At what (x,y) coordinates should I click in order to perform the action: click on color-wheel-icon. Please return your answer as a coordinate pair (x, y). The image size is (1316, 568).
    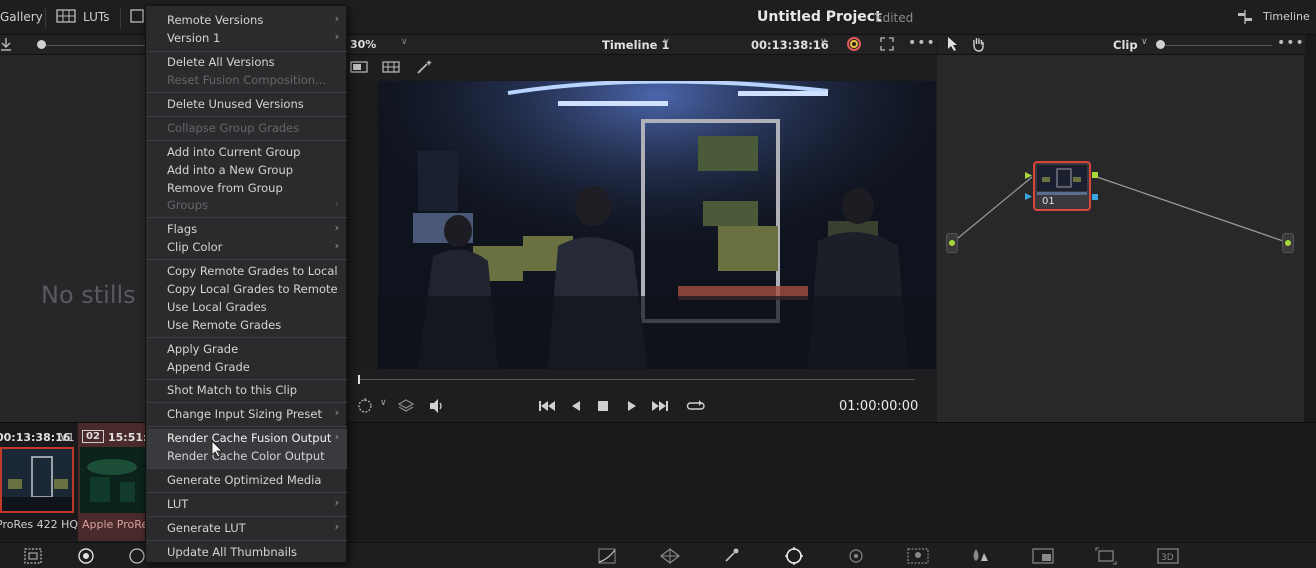
    Looking at the image, I should click on (854, 45).